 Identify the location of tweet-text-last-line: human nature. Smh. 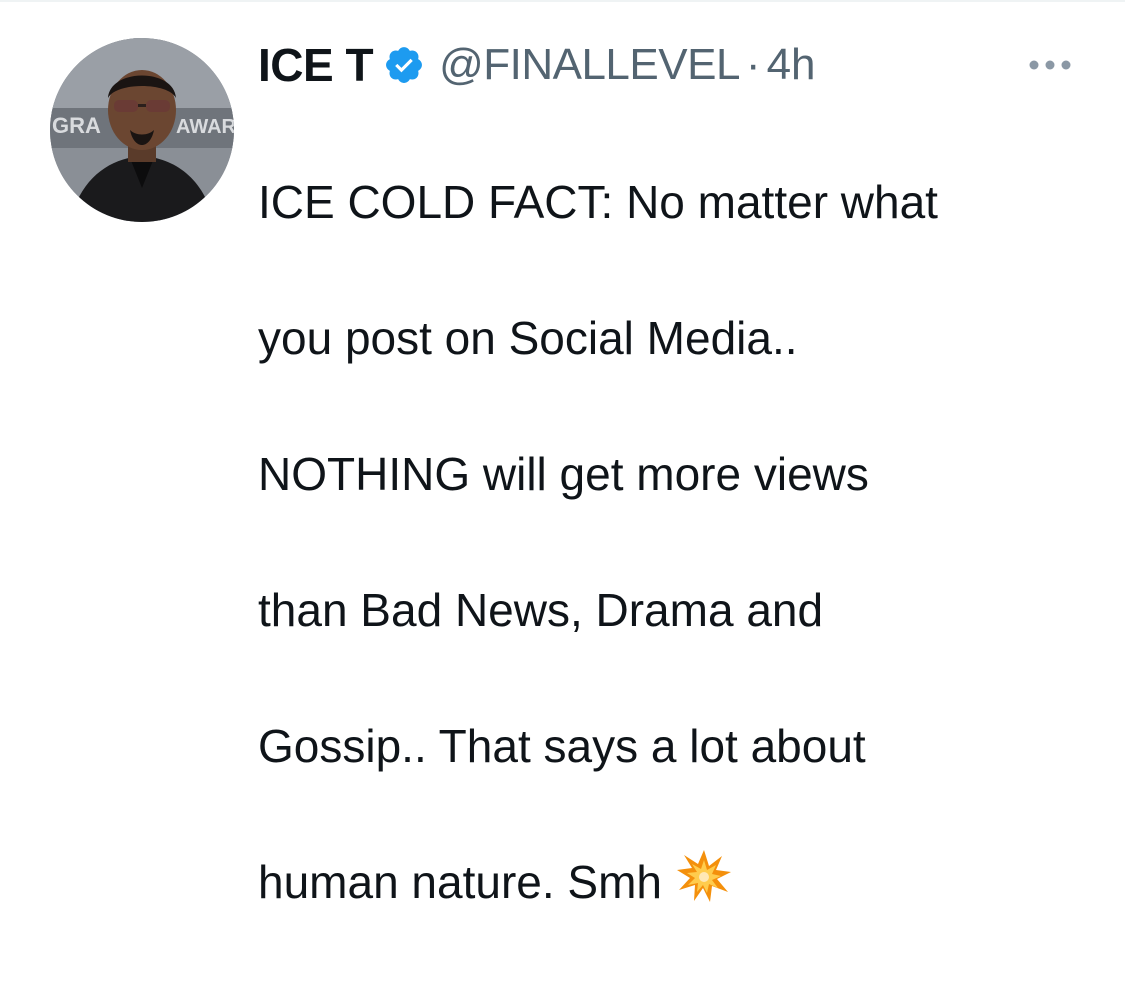
(673, 882).